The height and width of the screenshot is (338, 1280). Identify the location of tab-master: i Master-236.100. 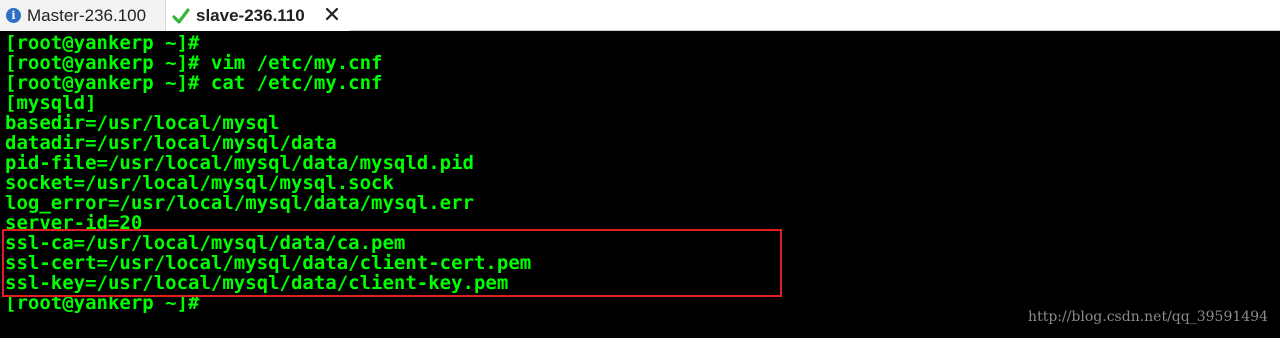
(83, 15).